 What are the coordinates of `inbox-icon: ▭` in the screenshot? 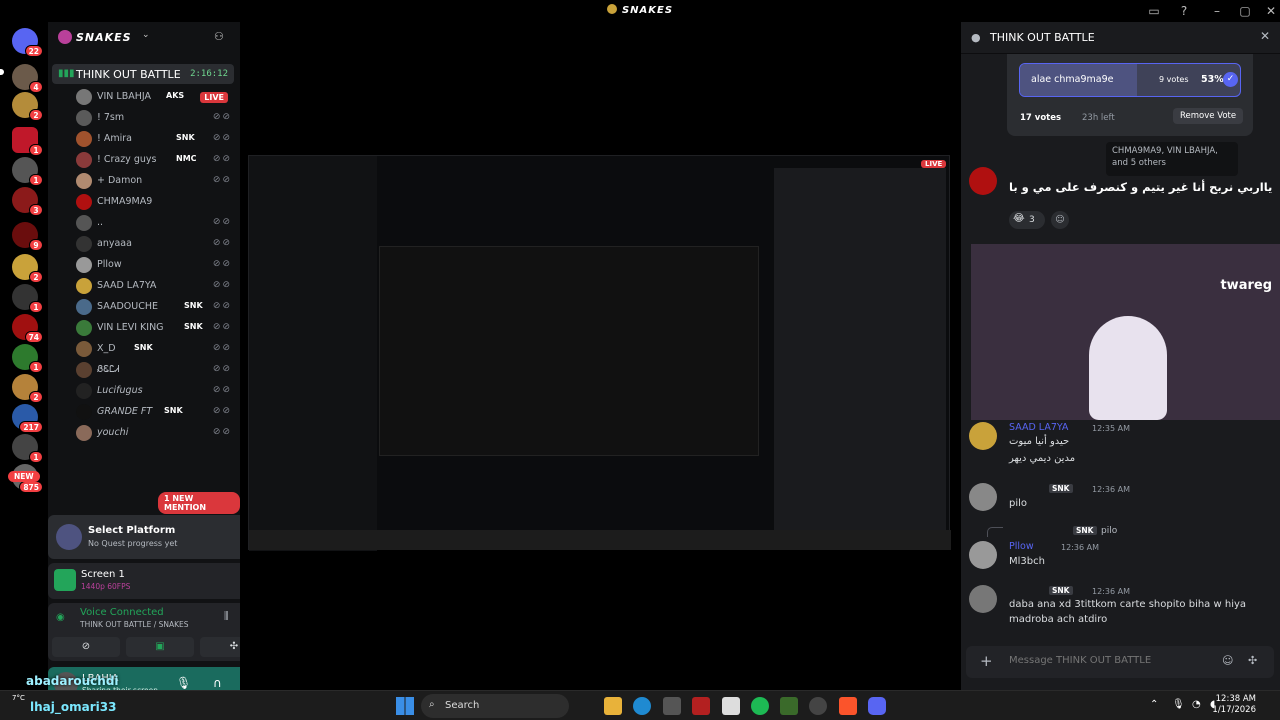 It's located at (1154, 11).